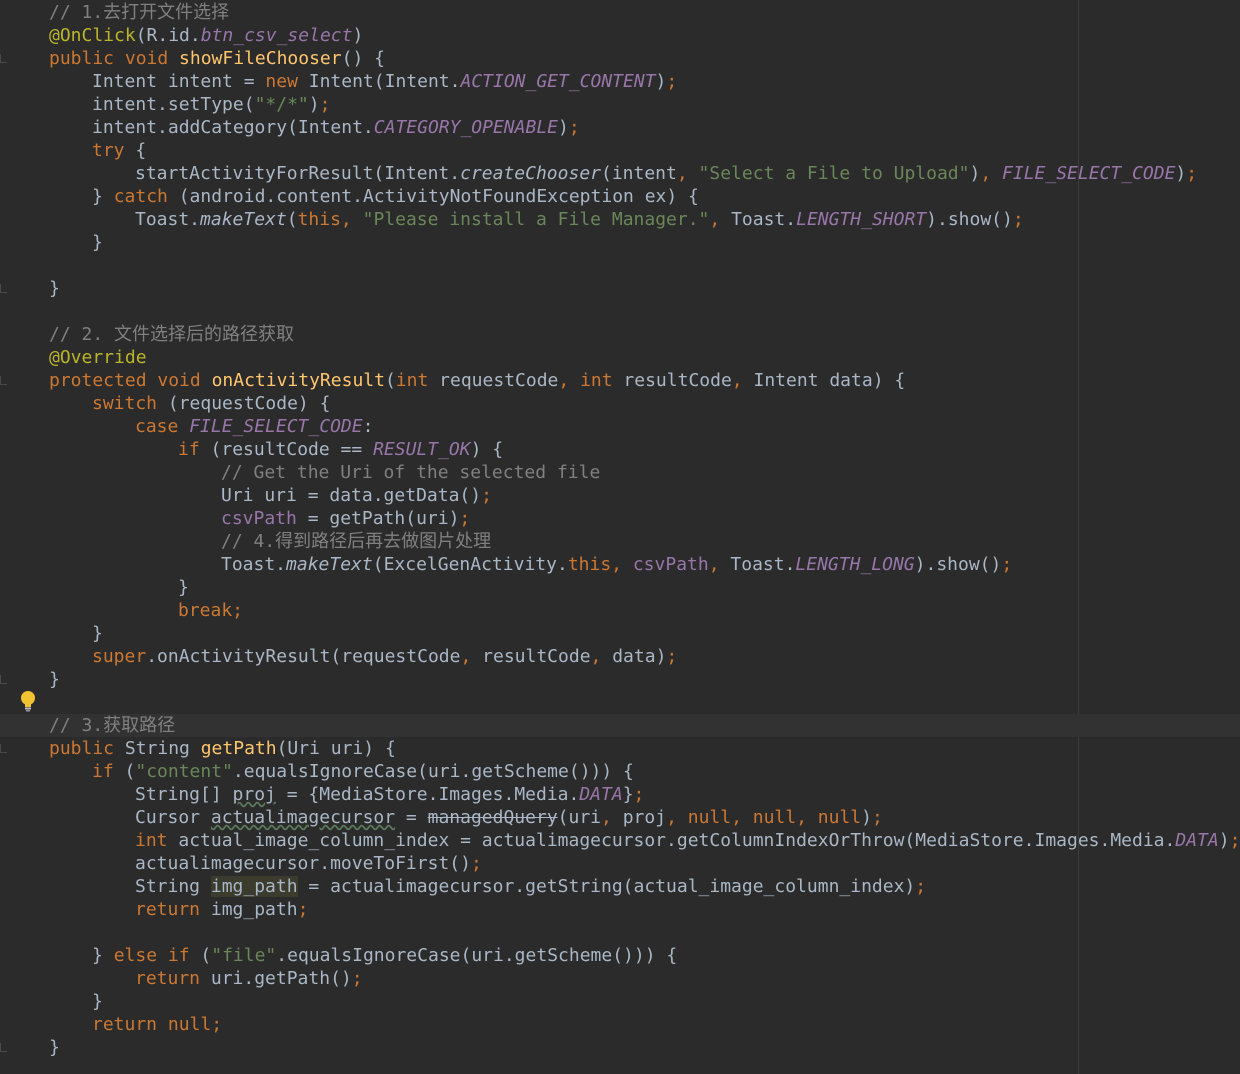  What do you see at coordinates (157, 1024) in the screenshot?
I see `code-token: return null;` at bounding box center [157, 1024].